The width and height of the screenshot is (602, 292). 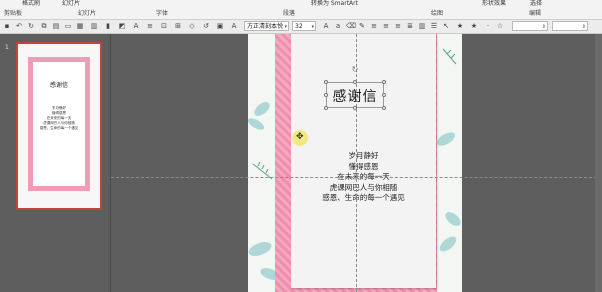 What do you see at coordinates (206, 26) in the screenshot?
I see `rotate-icon: ↺` at bounding box center [206, 26].